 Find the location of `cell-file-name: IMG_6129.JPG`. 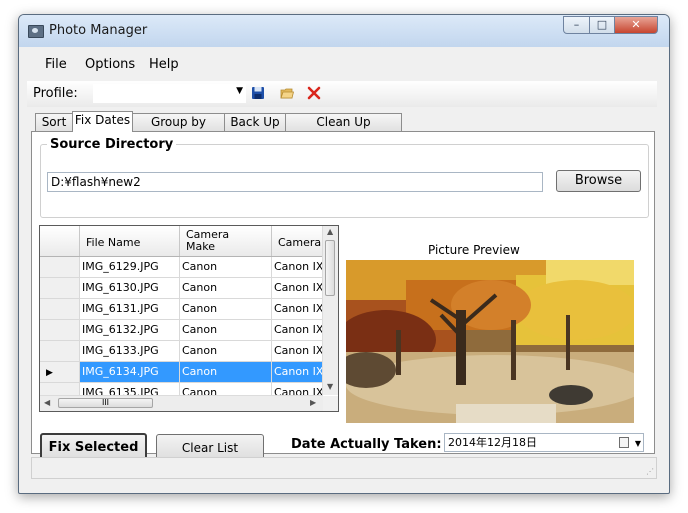

cell-file-name: IMG_6129.JPG is located at coordinates (130, 267).